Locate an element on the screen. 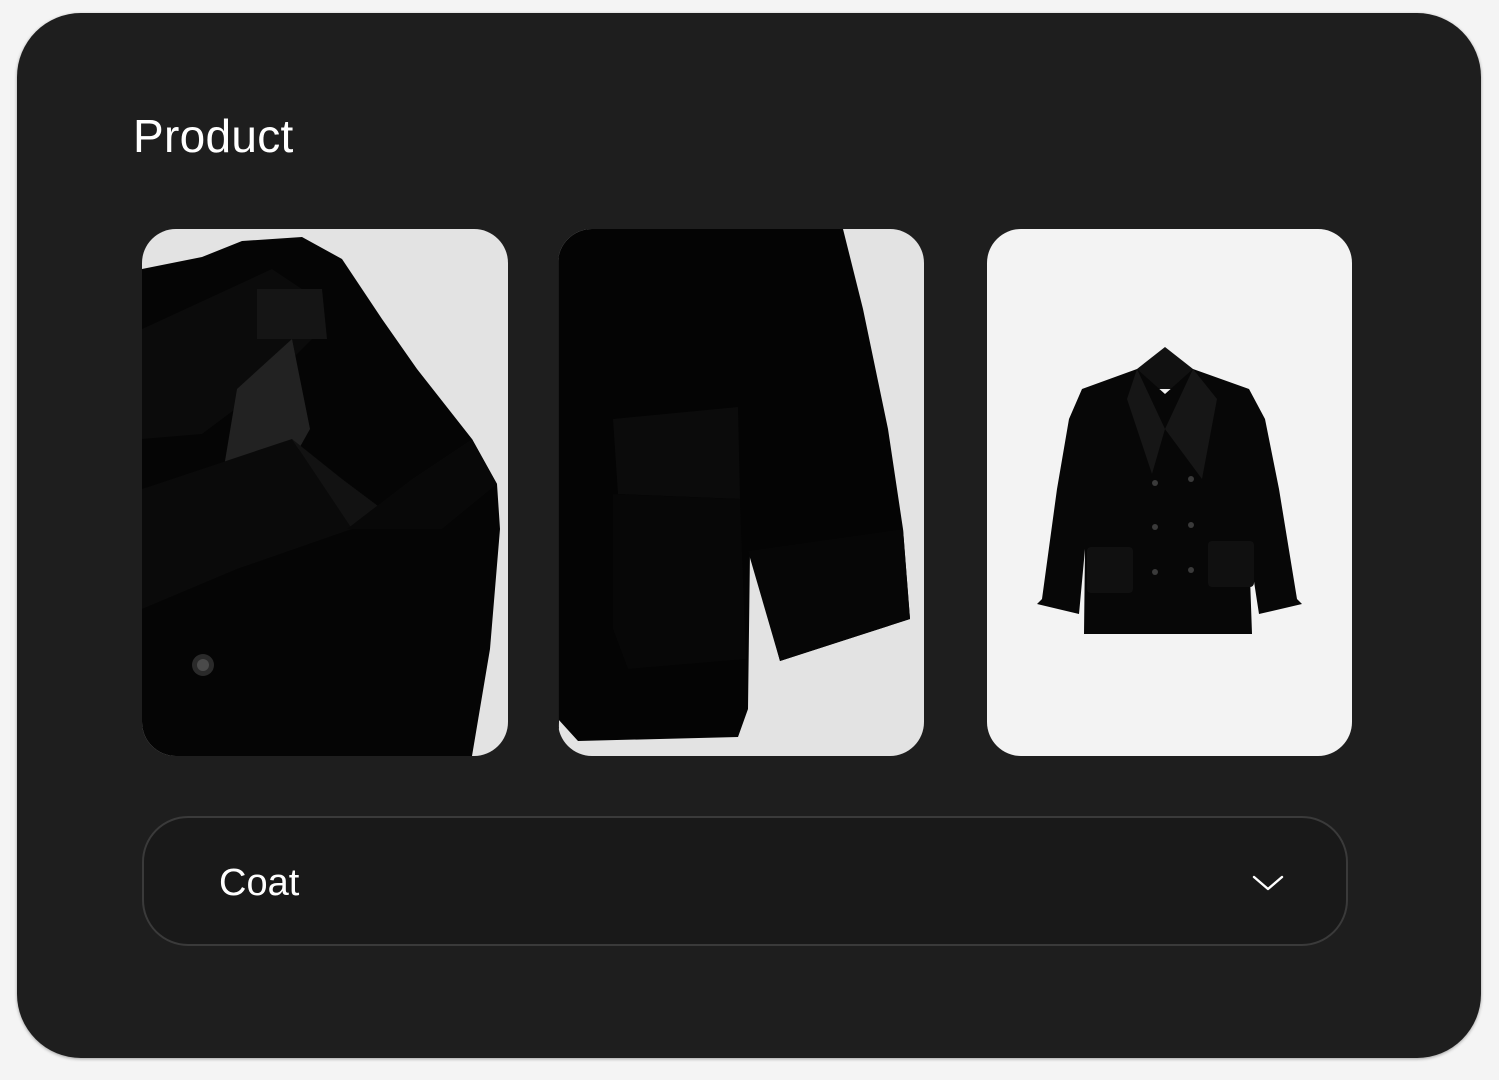 Image resolution: width=1499 pixels, height=1080 pixels. product-image-pocket is located at coordinates (741, 492).